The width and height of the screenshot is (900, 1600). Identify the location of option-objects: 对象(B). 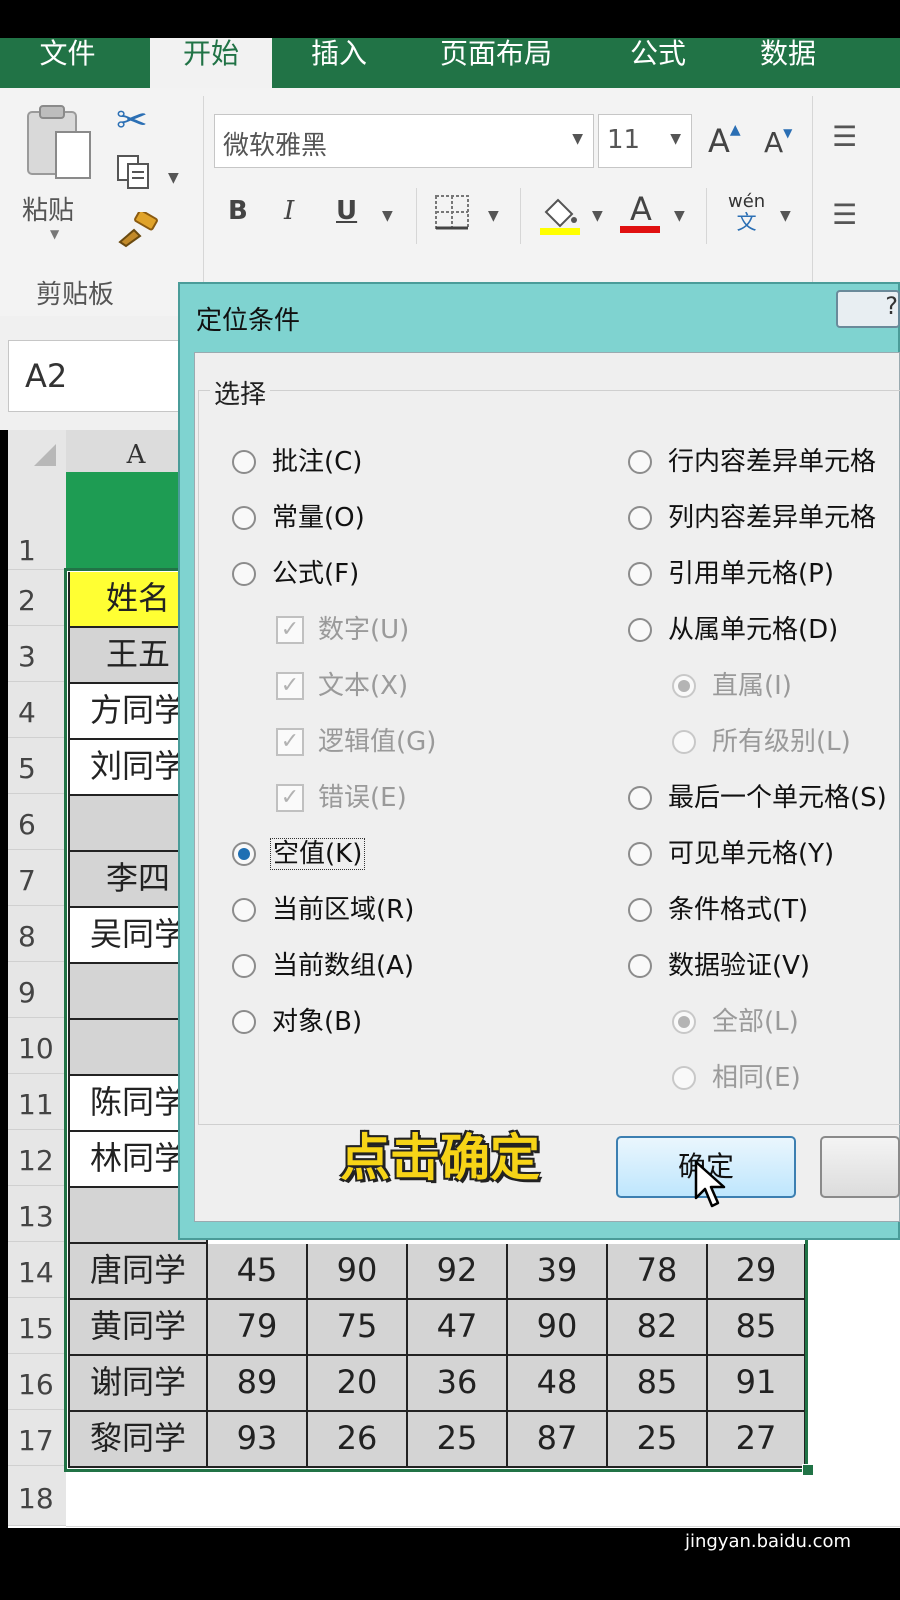
(297, 1022).